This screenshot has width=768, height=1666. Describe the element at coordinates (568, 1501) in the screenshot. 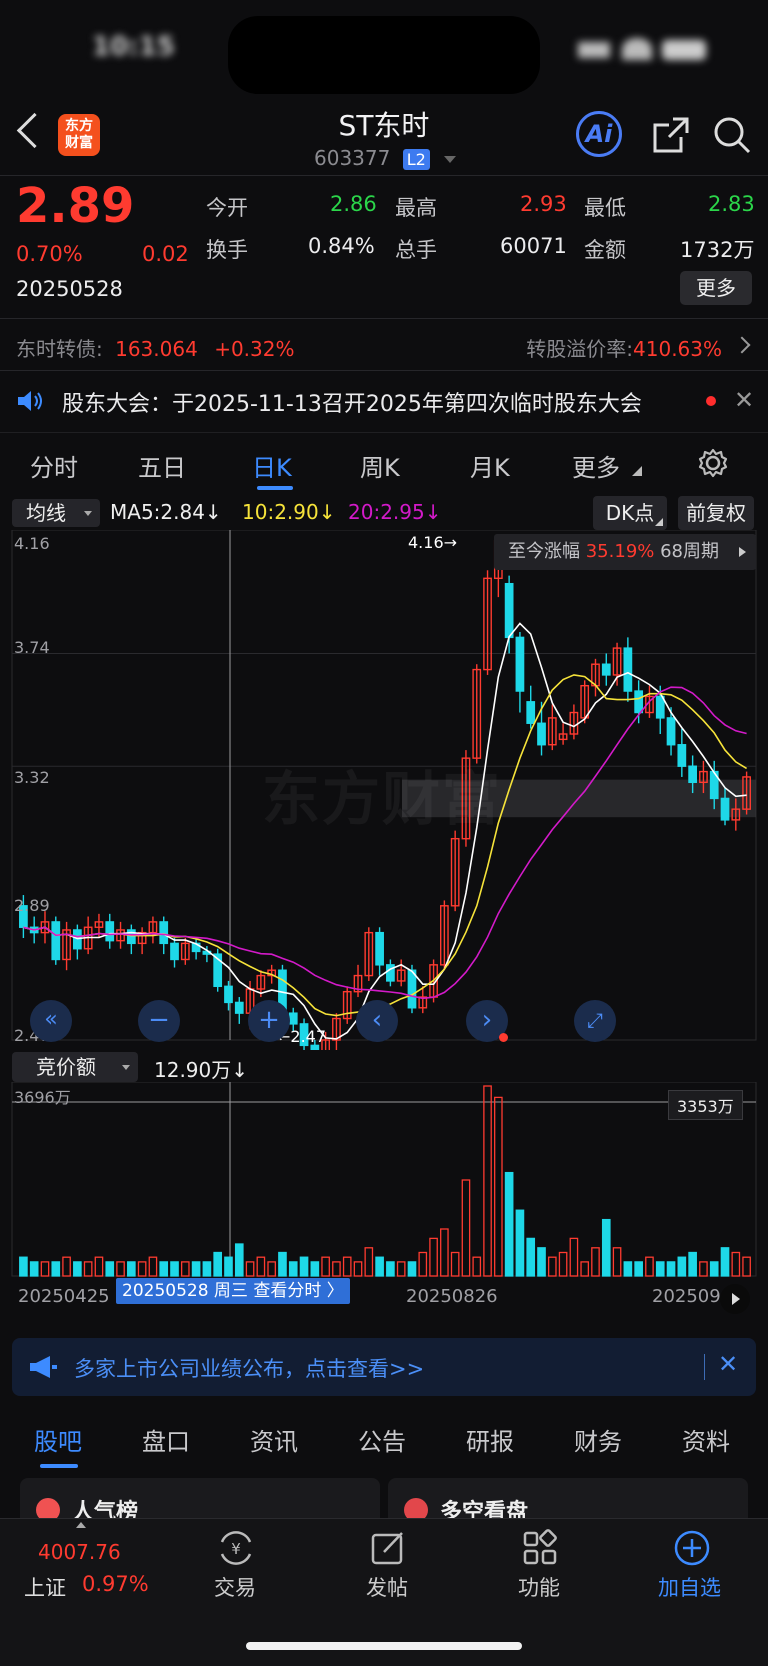

I see `long-short-card: 多空看盘` at that location.